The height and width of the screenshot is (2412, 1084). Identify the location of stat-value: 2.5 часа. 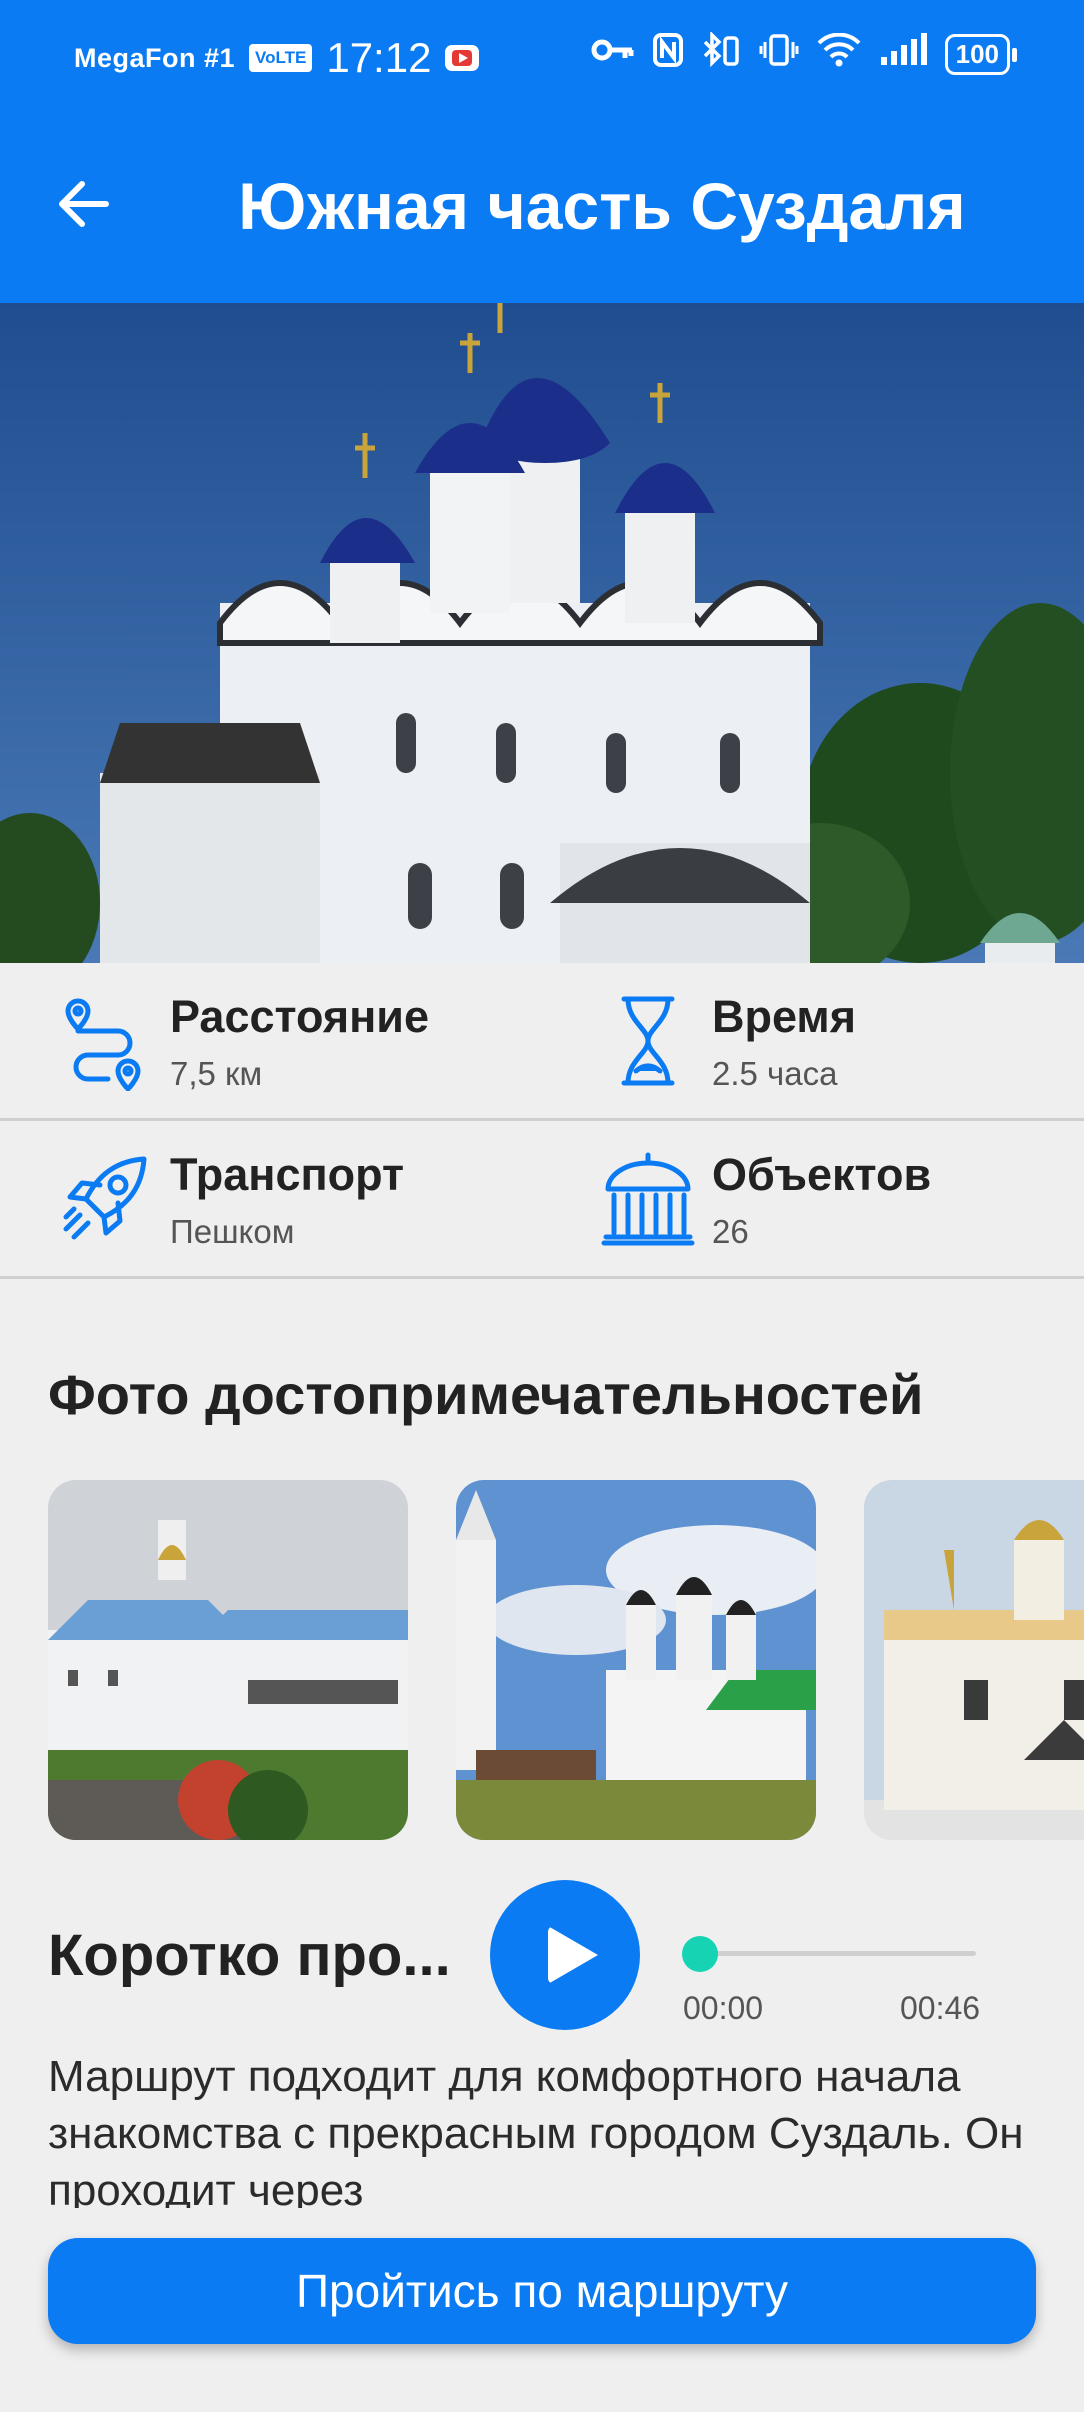
(775, 1073).